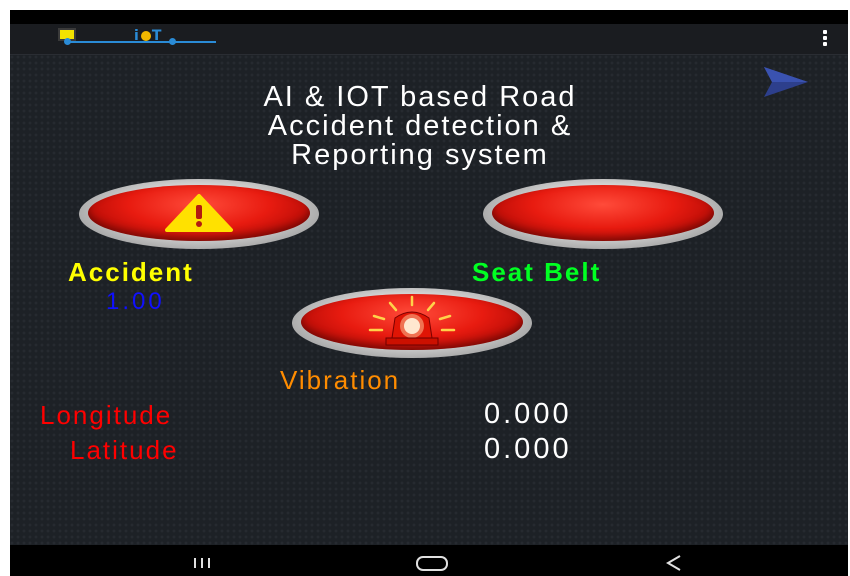  I want to click on accident-indicator-button, so click(199, 214).